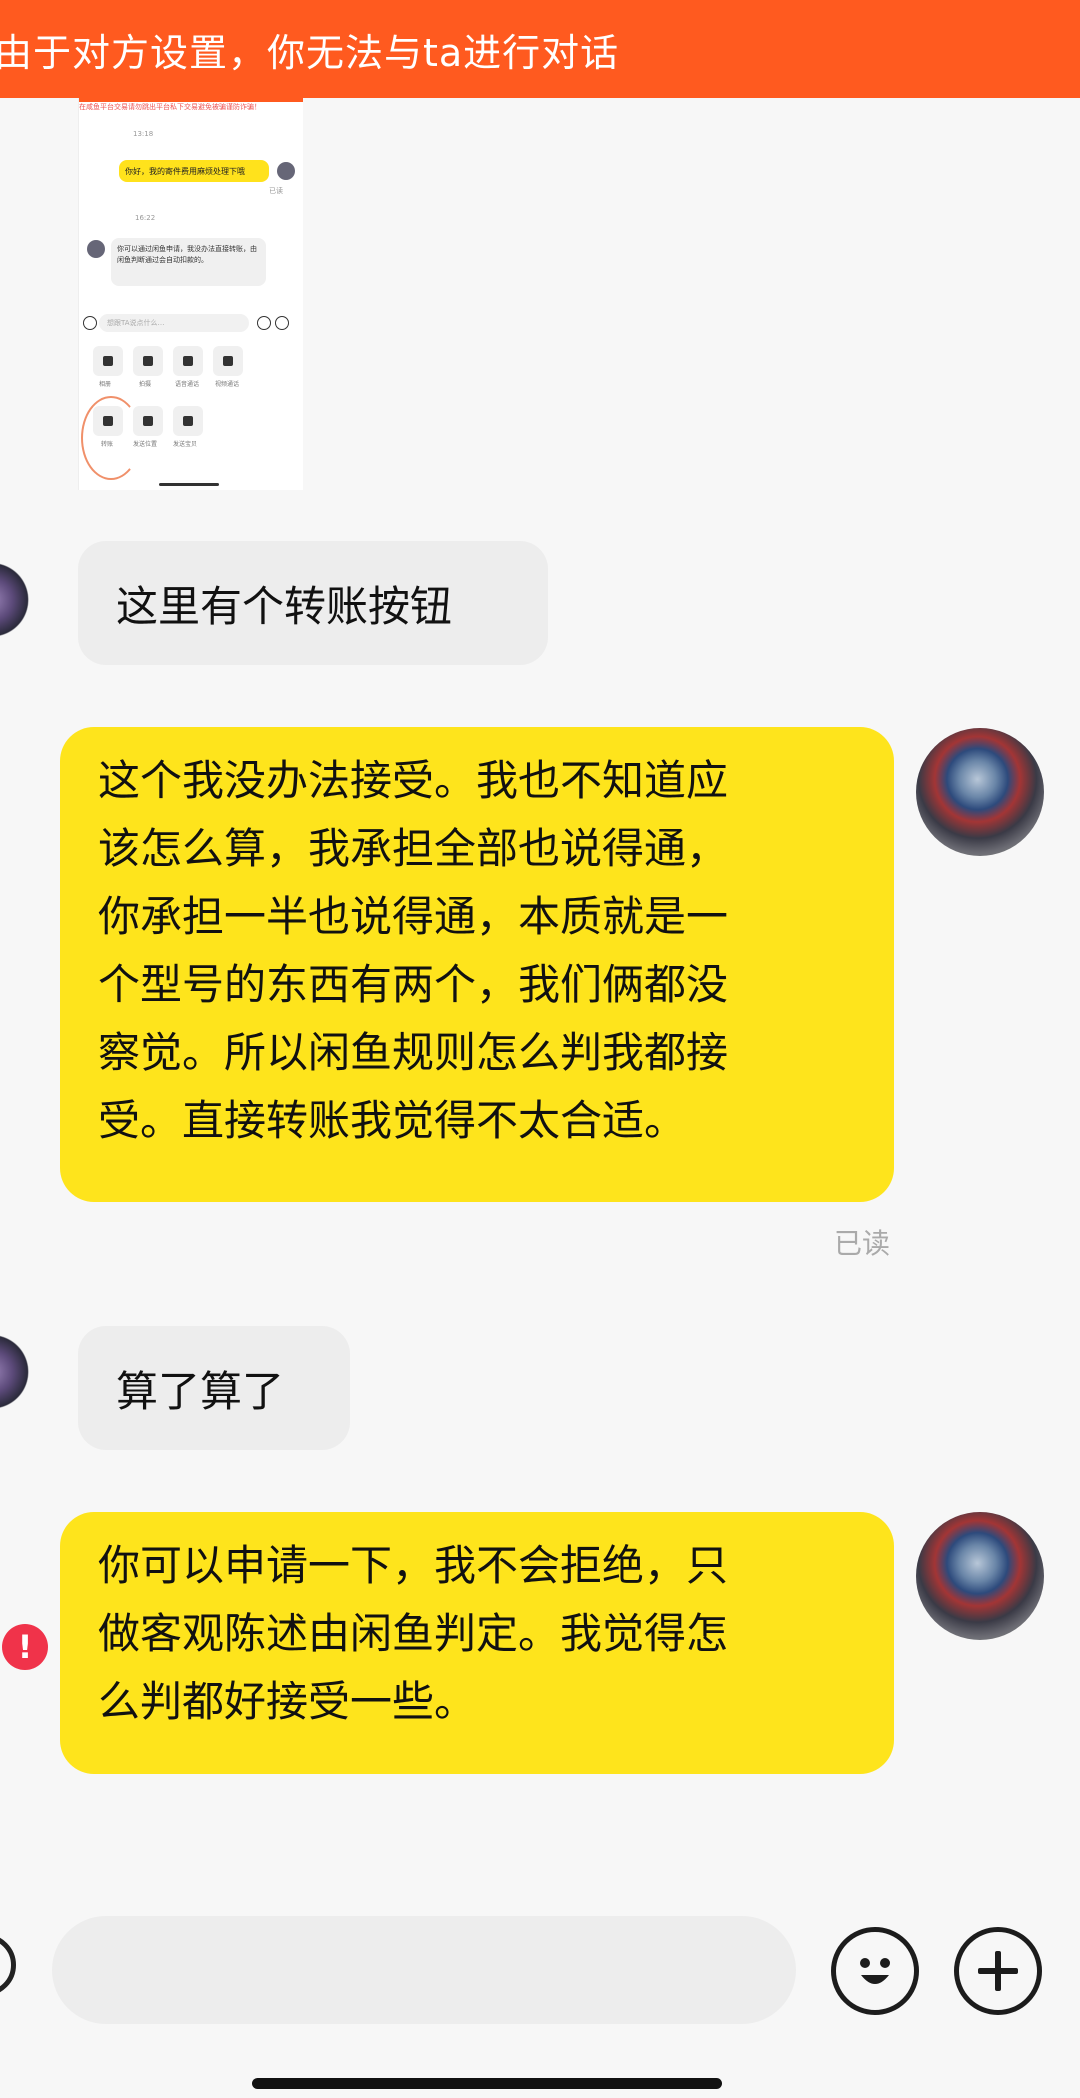 The width and height of the screenshot is (1080, 2098). What do you see at coordinates (413, 1052) in the screenshot?
I see `message-line: 察觉。所以闲鱼规则怎么判我都接` at bounding box center [413, 1052].